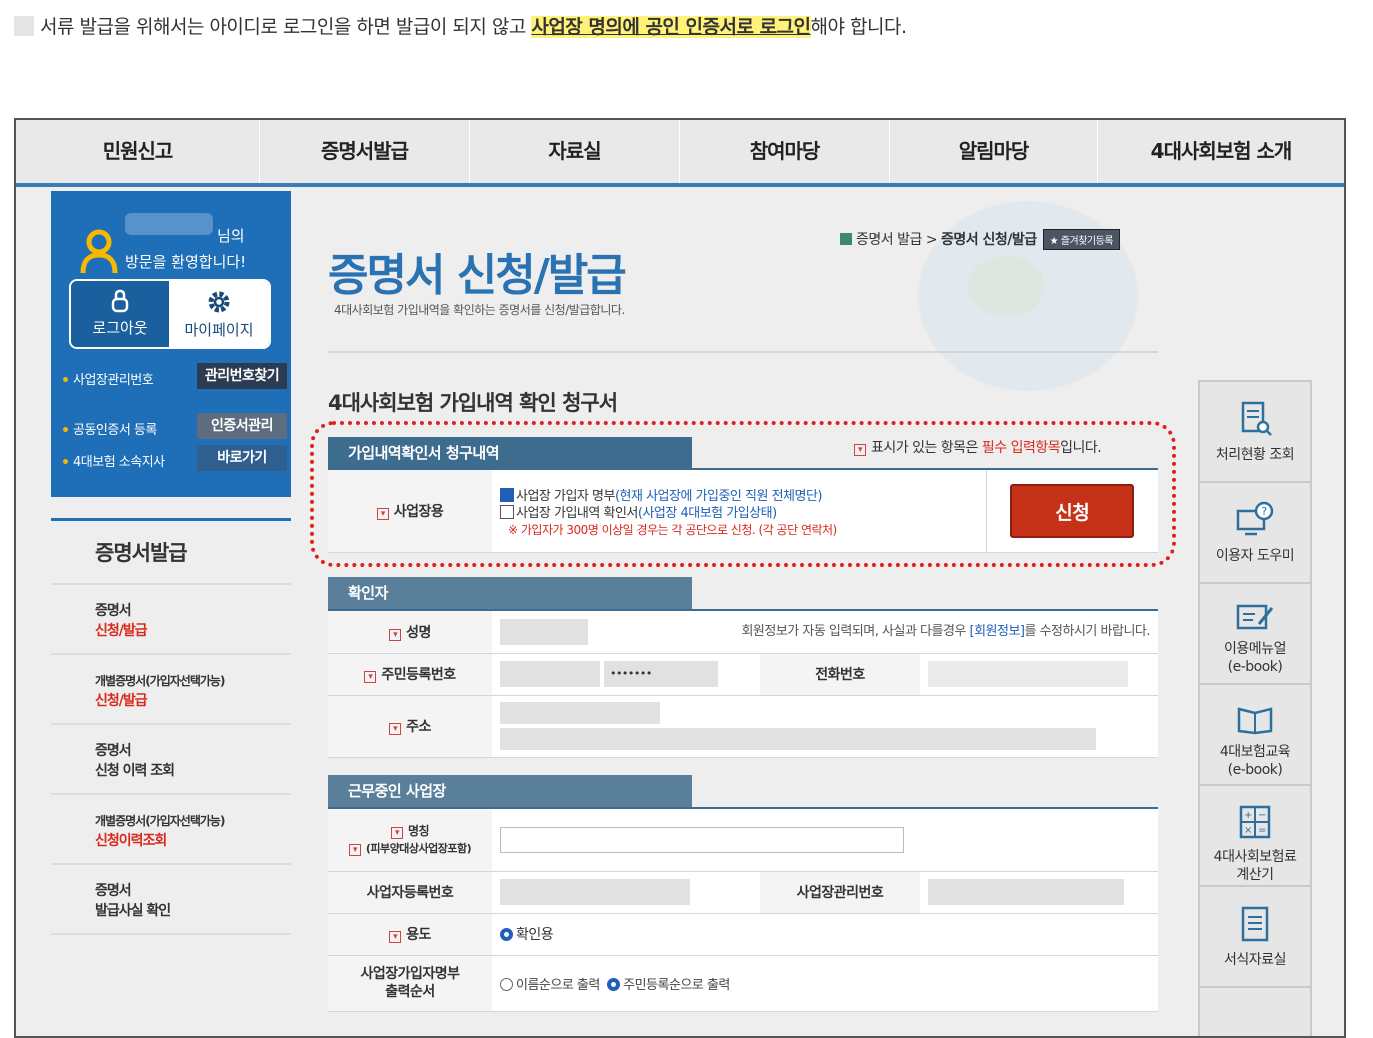 Image resolution: width=1373 pixels, height=1038 pixels. I want to click on checkbox-enrollment, so click(507, 512).